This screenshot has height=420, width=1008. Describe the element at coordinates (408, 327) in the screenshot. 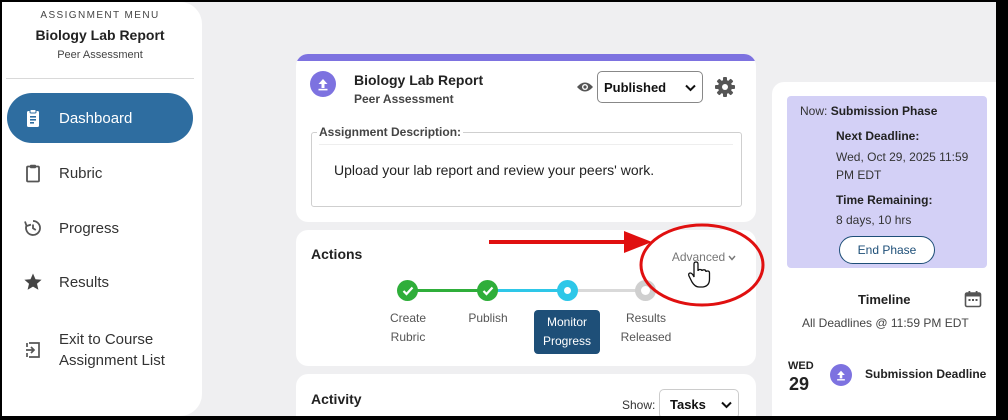

I see `step-label-create-rubric: Create Rubric` at that location.